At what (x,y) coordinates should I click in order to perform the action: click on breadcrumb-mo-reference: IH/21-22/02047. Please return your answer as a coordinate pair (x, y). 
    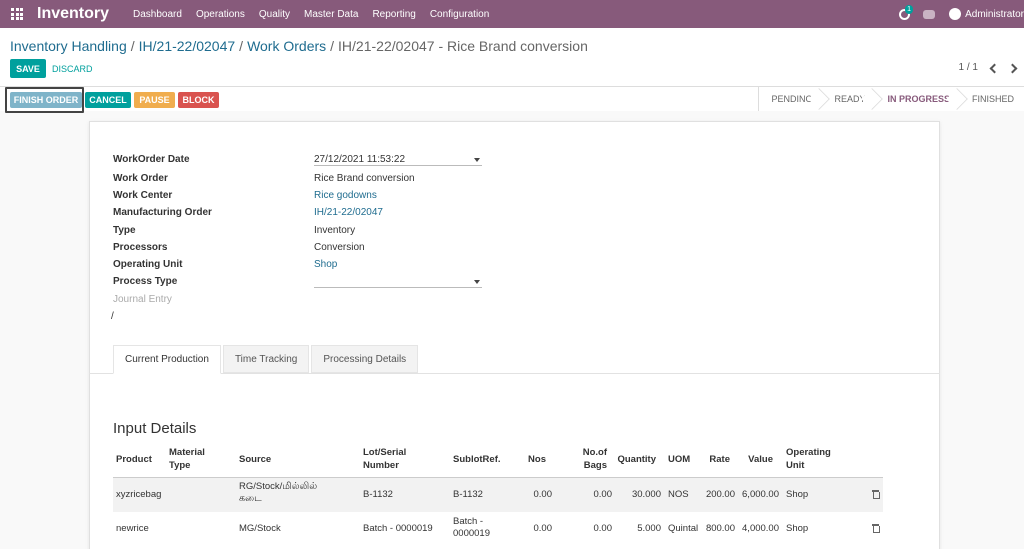
    Looking at the image, I should click on (187, 46).